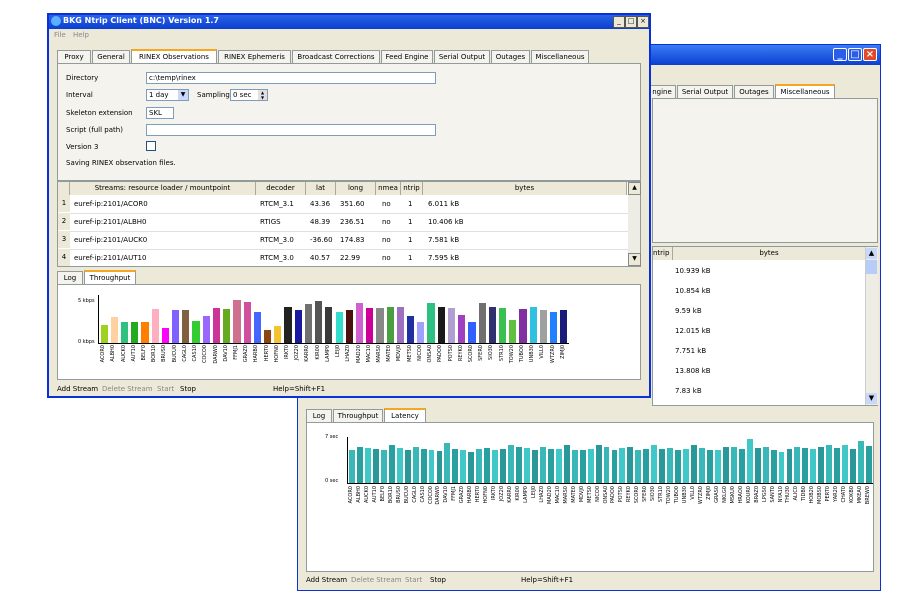  What do you see at coordinates (242, 95) in the screenshot?
I see `sampling-value: 0 sec` at bounding box center [242, 95].